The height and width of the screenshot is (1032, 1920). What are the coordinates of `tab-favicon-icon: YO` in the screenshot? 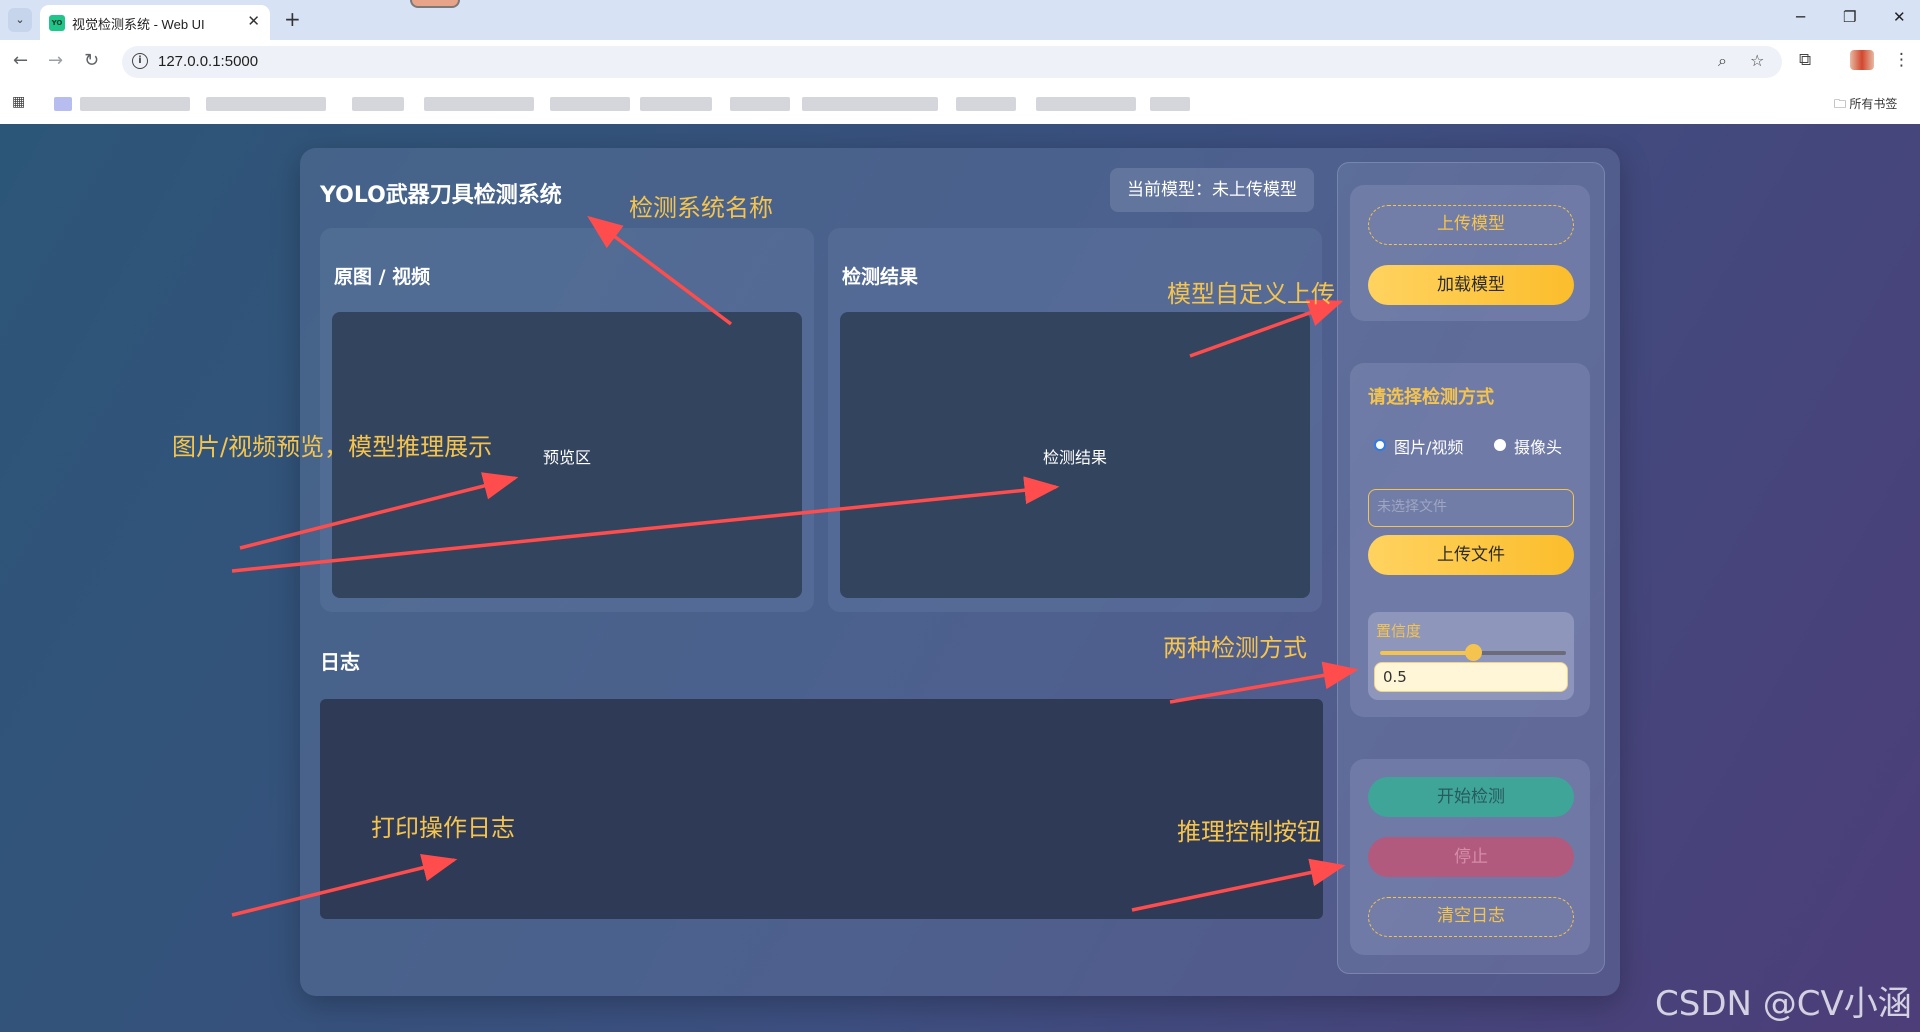 It's located at (57, 23).